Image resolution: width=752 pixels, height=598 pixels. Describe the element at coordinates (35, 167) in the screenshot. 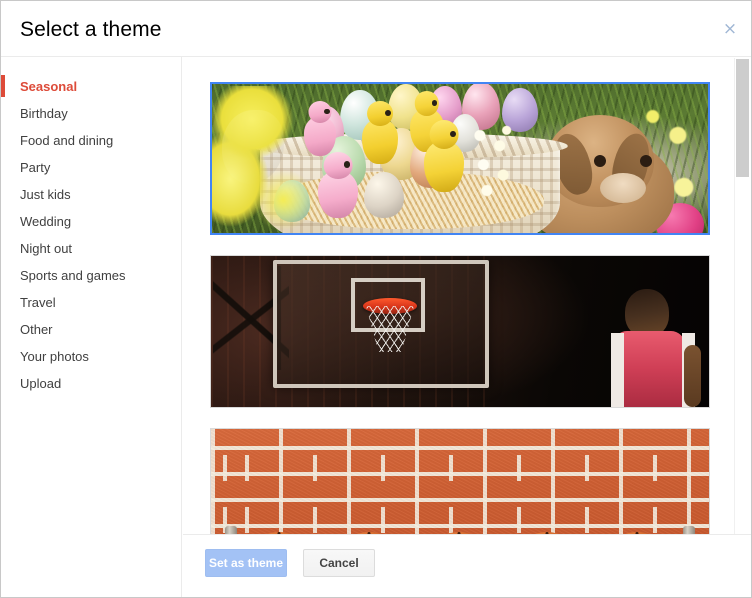

I see `sidebar-item-label: Party` at that location.